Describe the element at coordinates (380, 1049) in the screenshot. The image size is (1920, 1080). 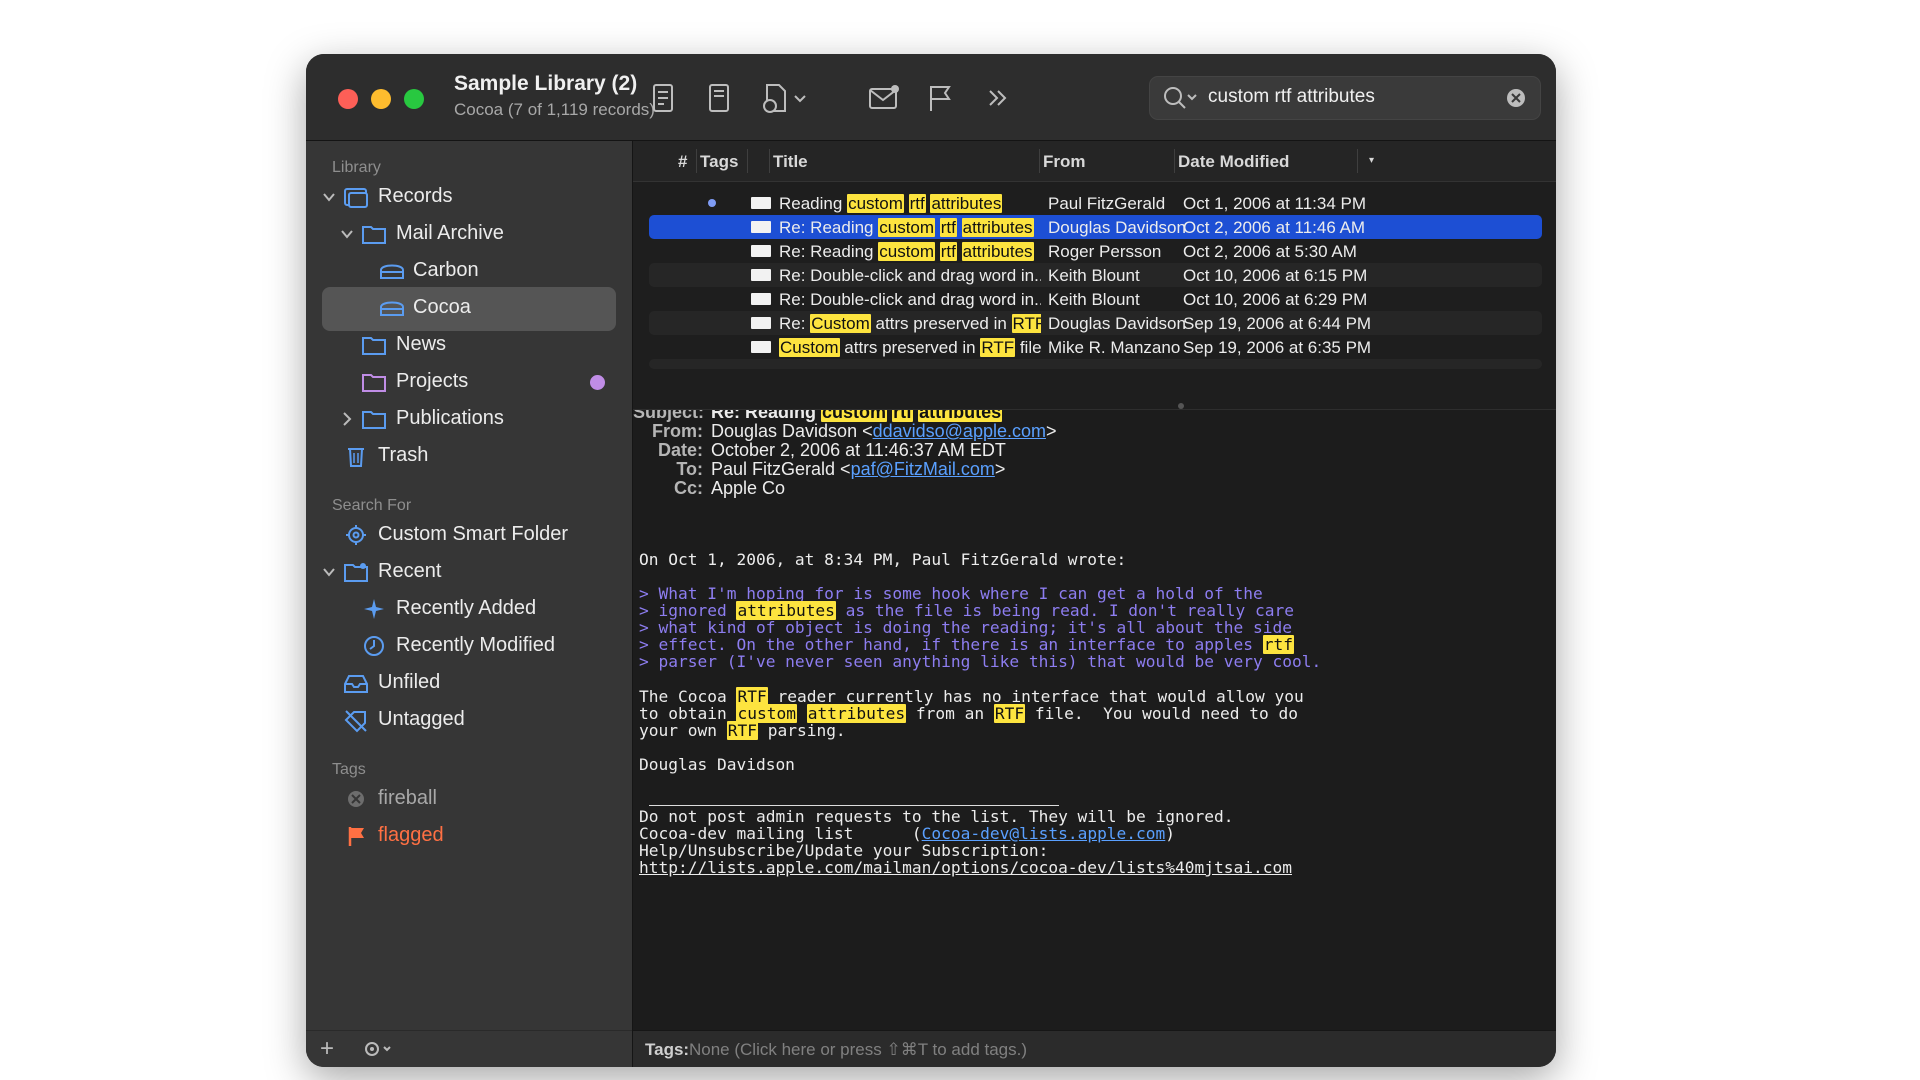
I see `action-menu-icon` at that location.